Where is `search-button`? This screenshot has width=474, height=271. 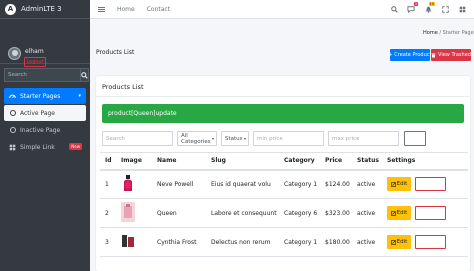
search-button is located at coordinates (85, 75).